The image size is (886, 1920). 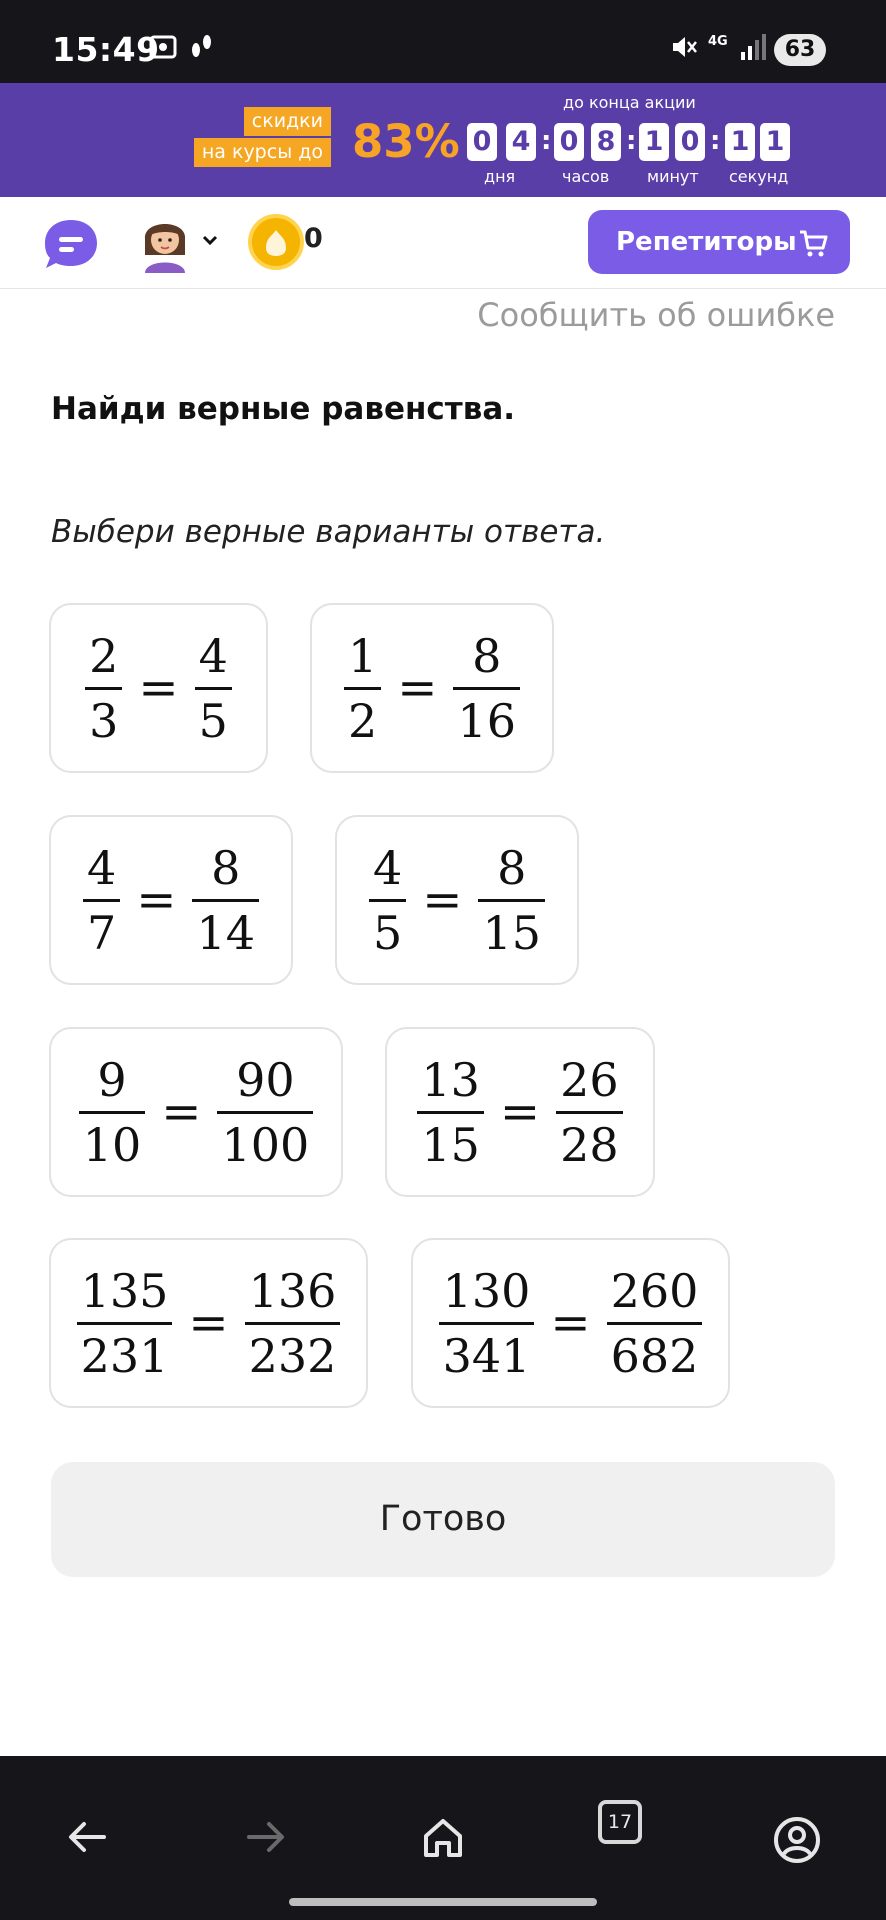 What do you see at coordinates (292, 1323) in the screenshot?
I see `fraction: 136 232` at bounding box center [292, 1323].